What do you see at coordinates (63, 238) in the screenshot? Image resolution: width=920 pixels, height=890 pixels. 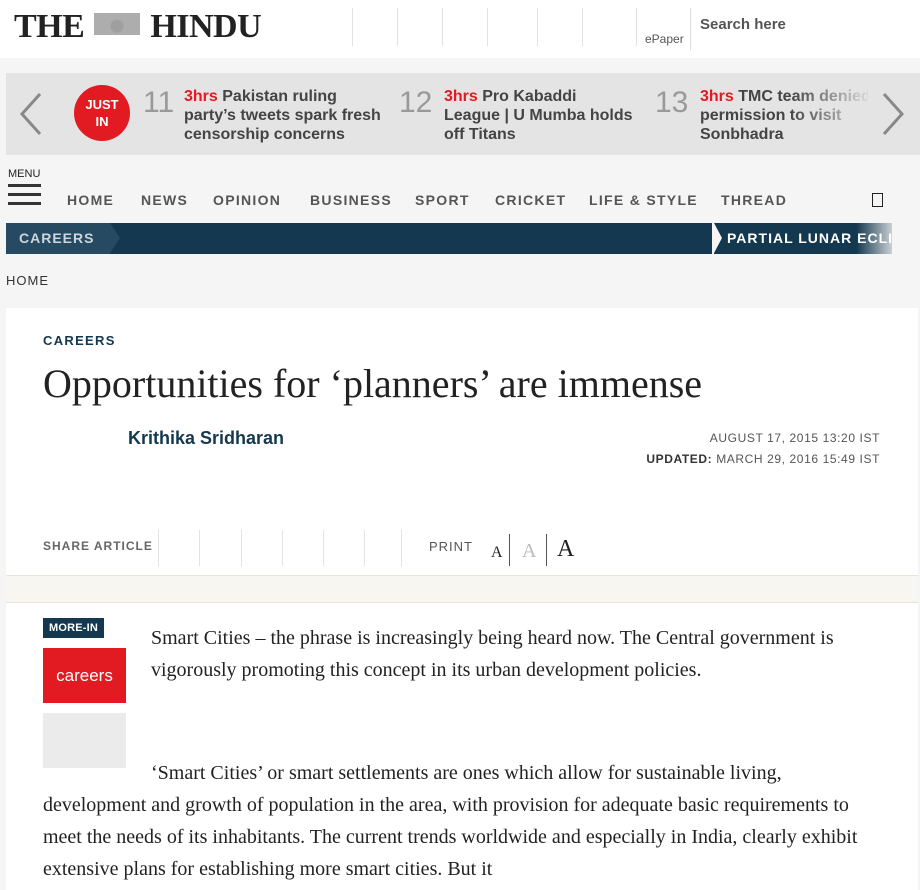 I see `section-current: CAREERS` at bounding box center [63, 238].